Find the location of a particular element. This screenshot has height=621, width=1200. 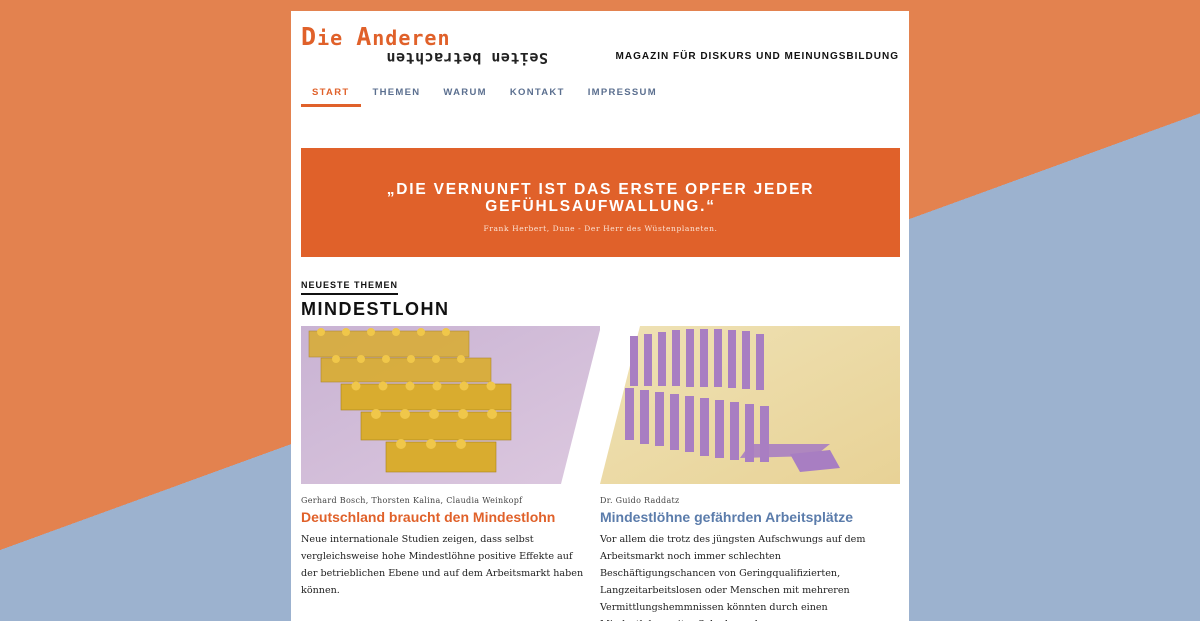

article-authors: Dr. Guido Raddatz is located at coordinates (640, 500).